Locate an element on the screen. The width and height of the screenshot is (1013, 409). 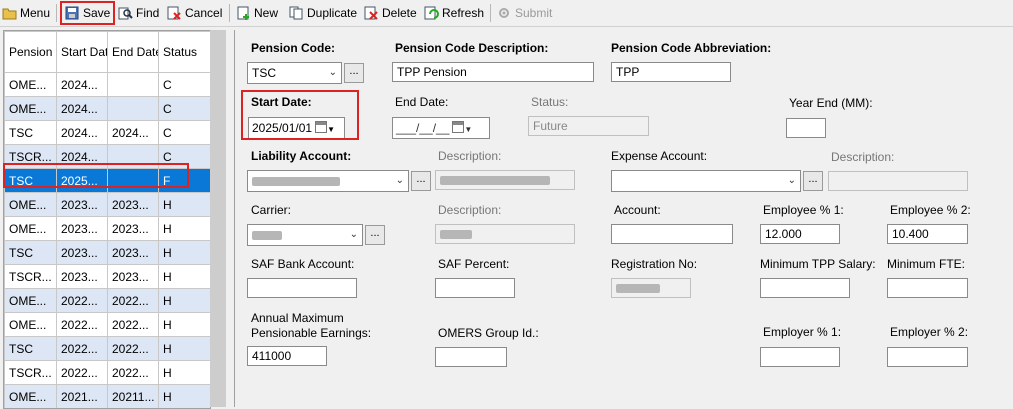
employee-pct-2-input: 10.400 is located at coordinates (927, 234).